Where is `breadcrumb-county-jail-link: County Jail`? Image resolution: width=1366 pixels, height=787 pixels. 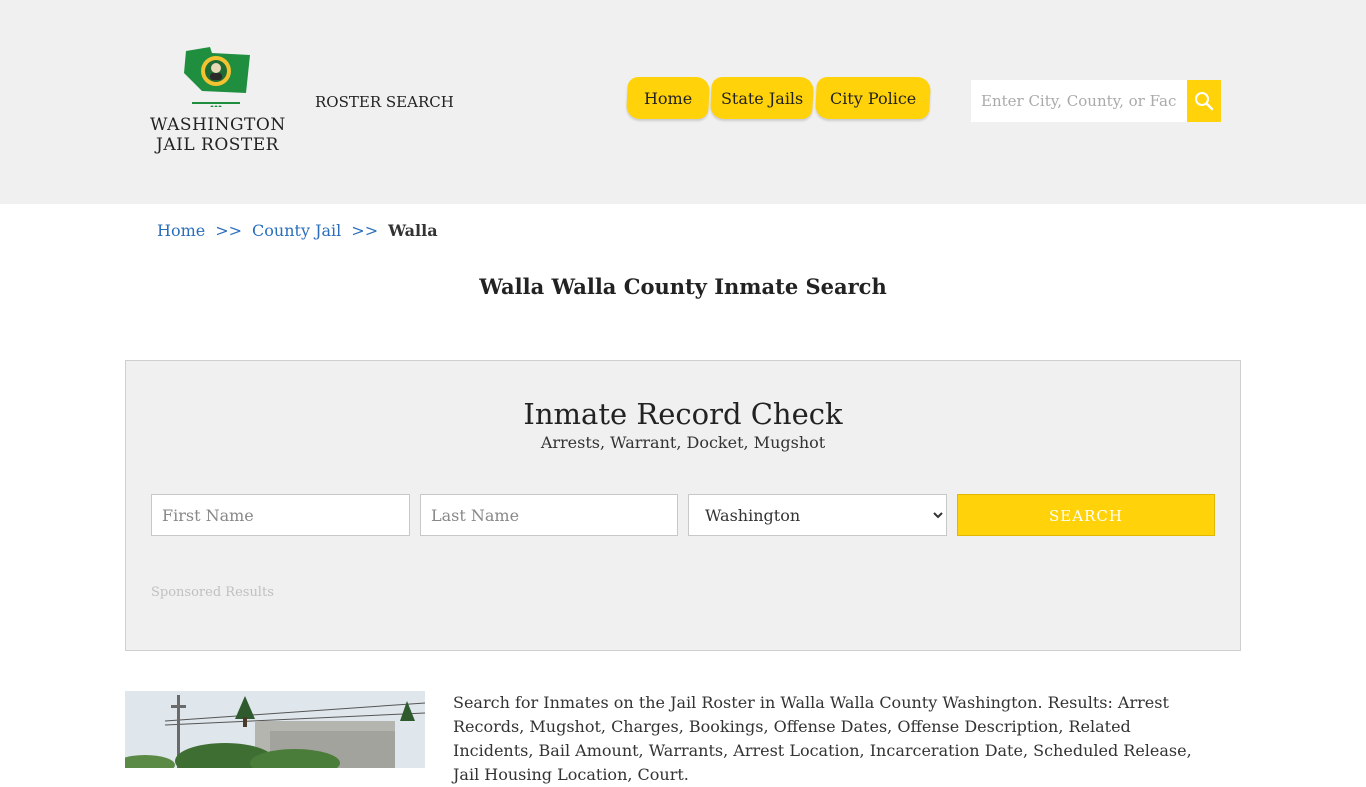 breadcrumb-county-jail-link: County Jail is located at coordinates (296, 230).